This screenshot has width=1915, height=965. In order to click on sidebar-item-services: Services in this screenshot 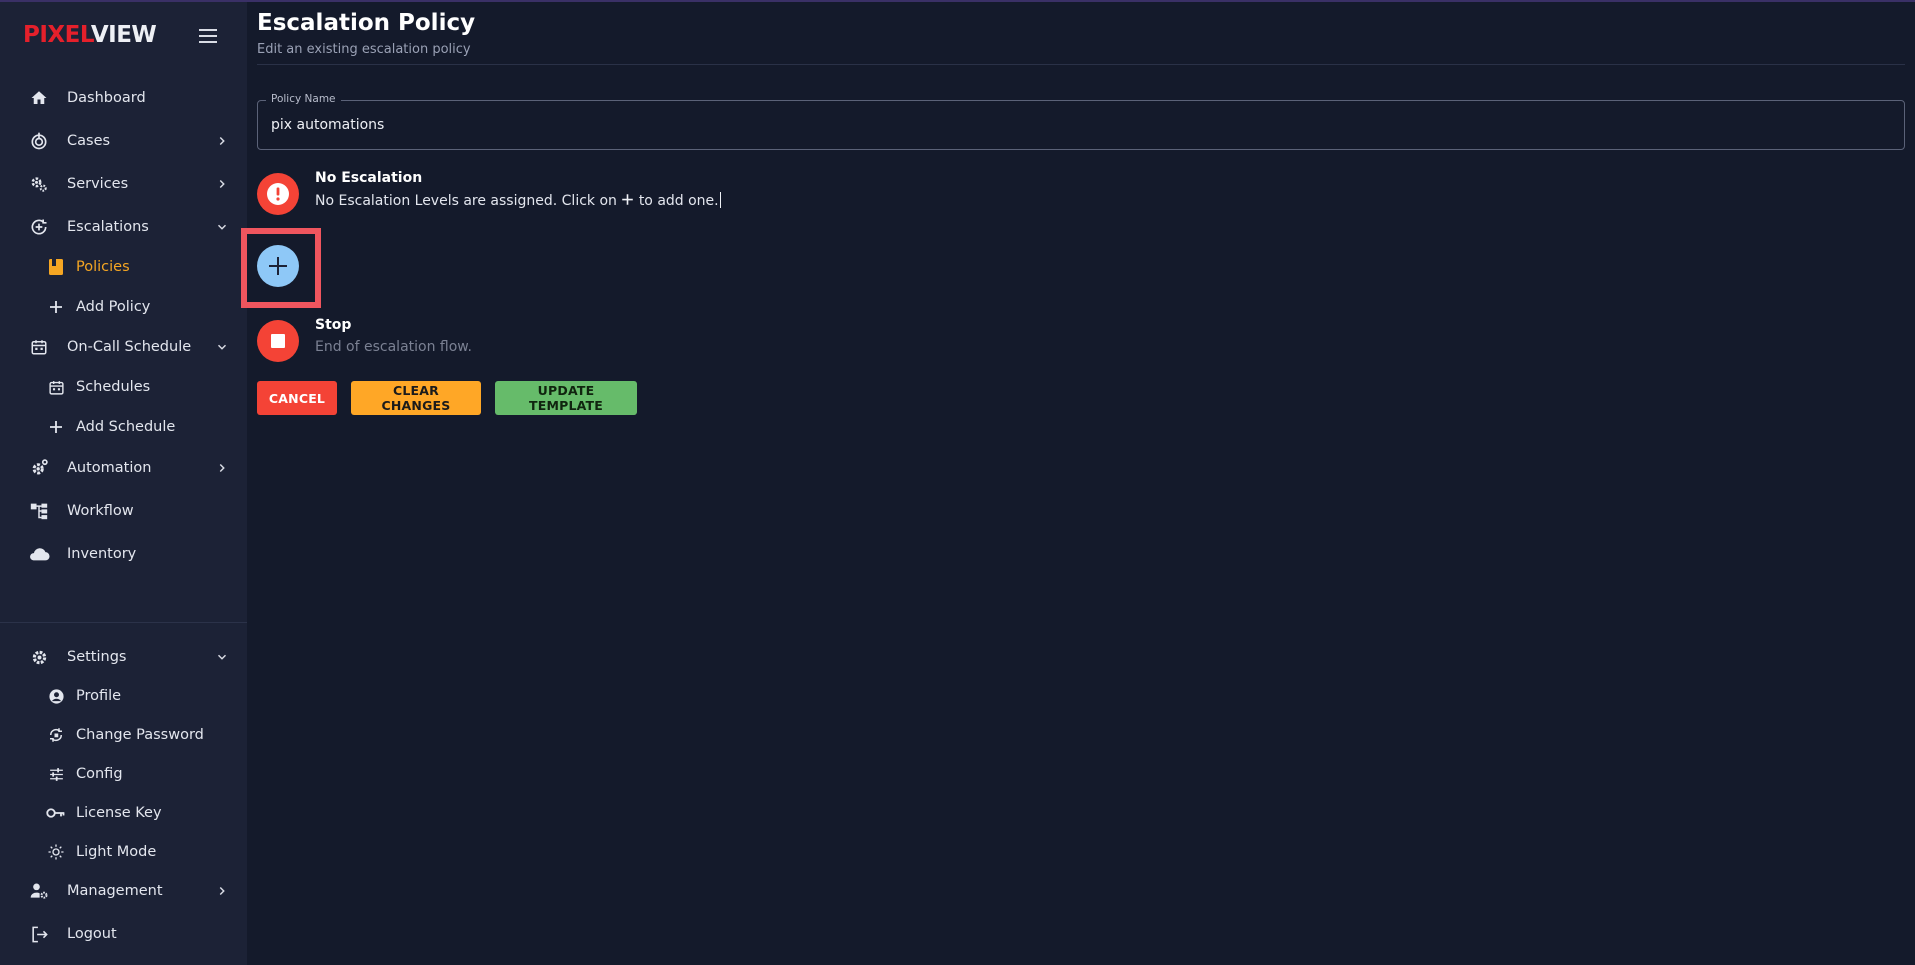, I will do `click(123, 184)`.